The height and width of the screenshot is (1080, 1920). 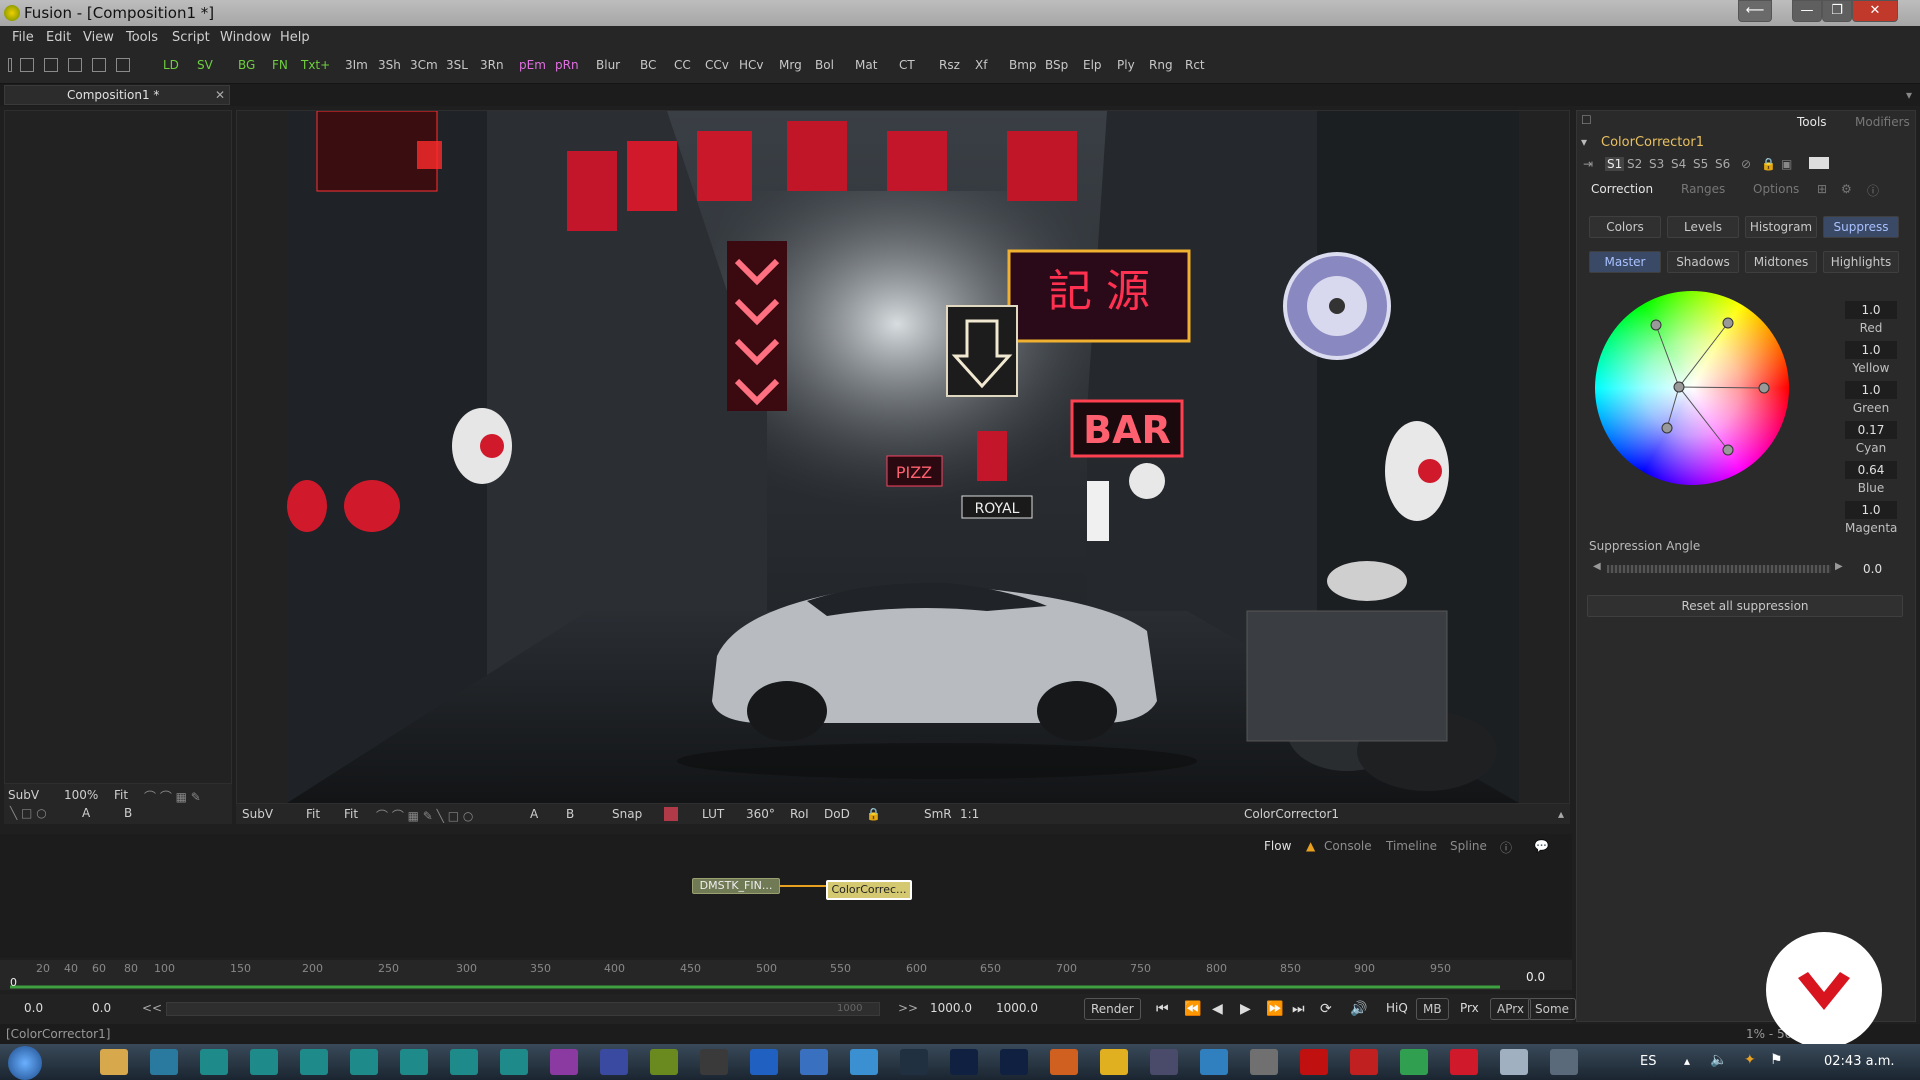 What do you see at coordinates (751, 65) in the screenshot?
I see `tool-hcv: HCv` at bounding box center [751, 65].